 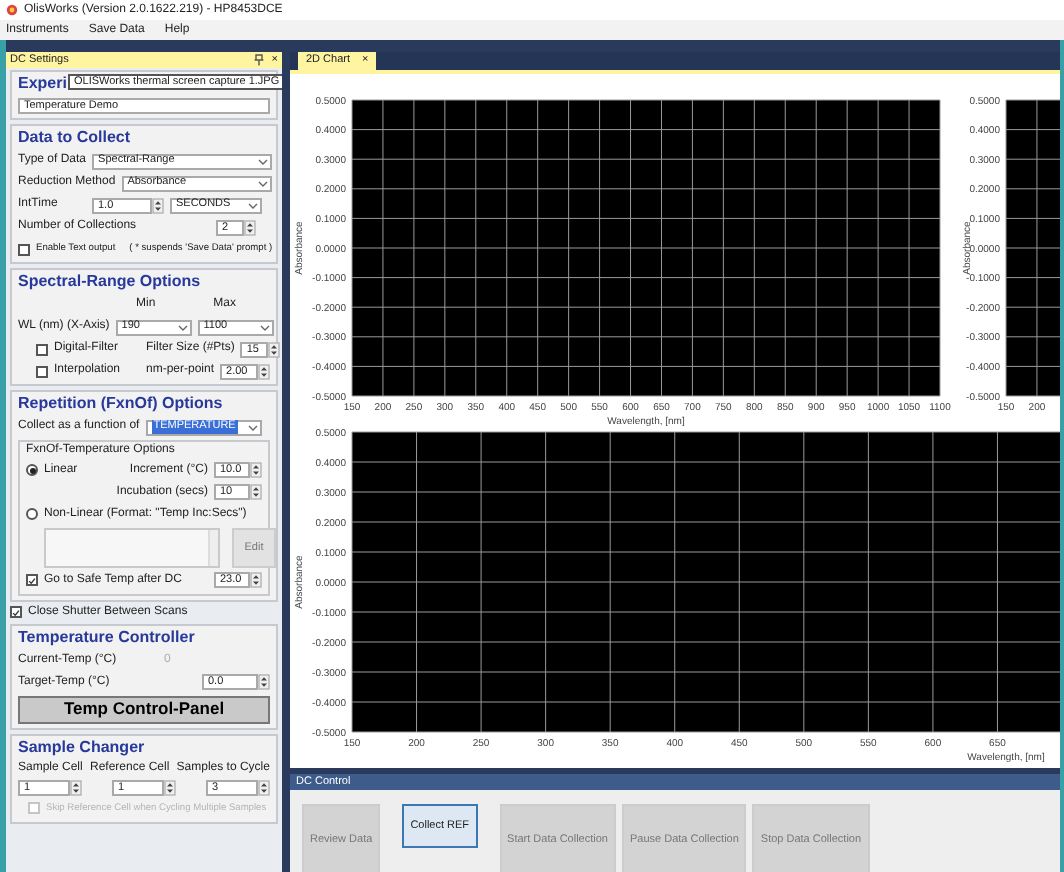 What do you see at coordinates (75, 138) in the screenshot?
I see `section-heading: Data to Collect` at bounding box center [75, 138].